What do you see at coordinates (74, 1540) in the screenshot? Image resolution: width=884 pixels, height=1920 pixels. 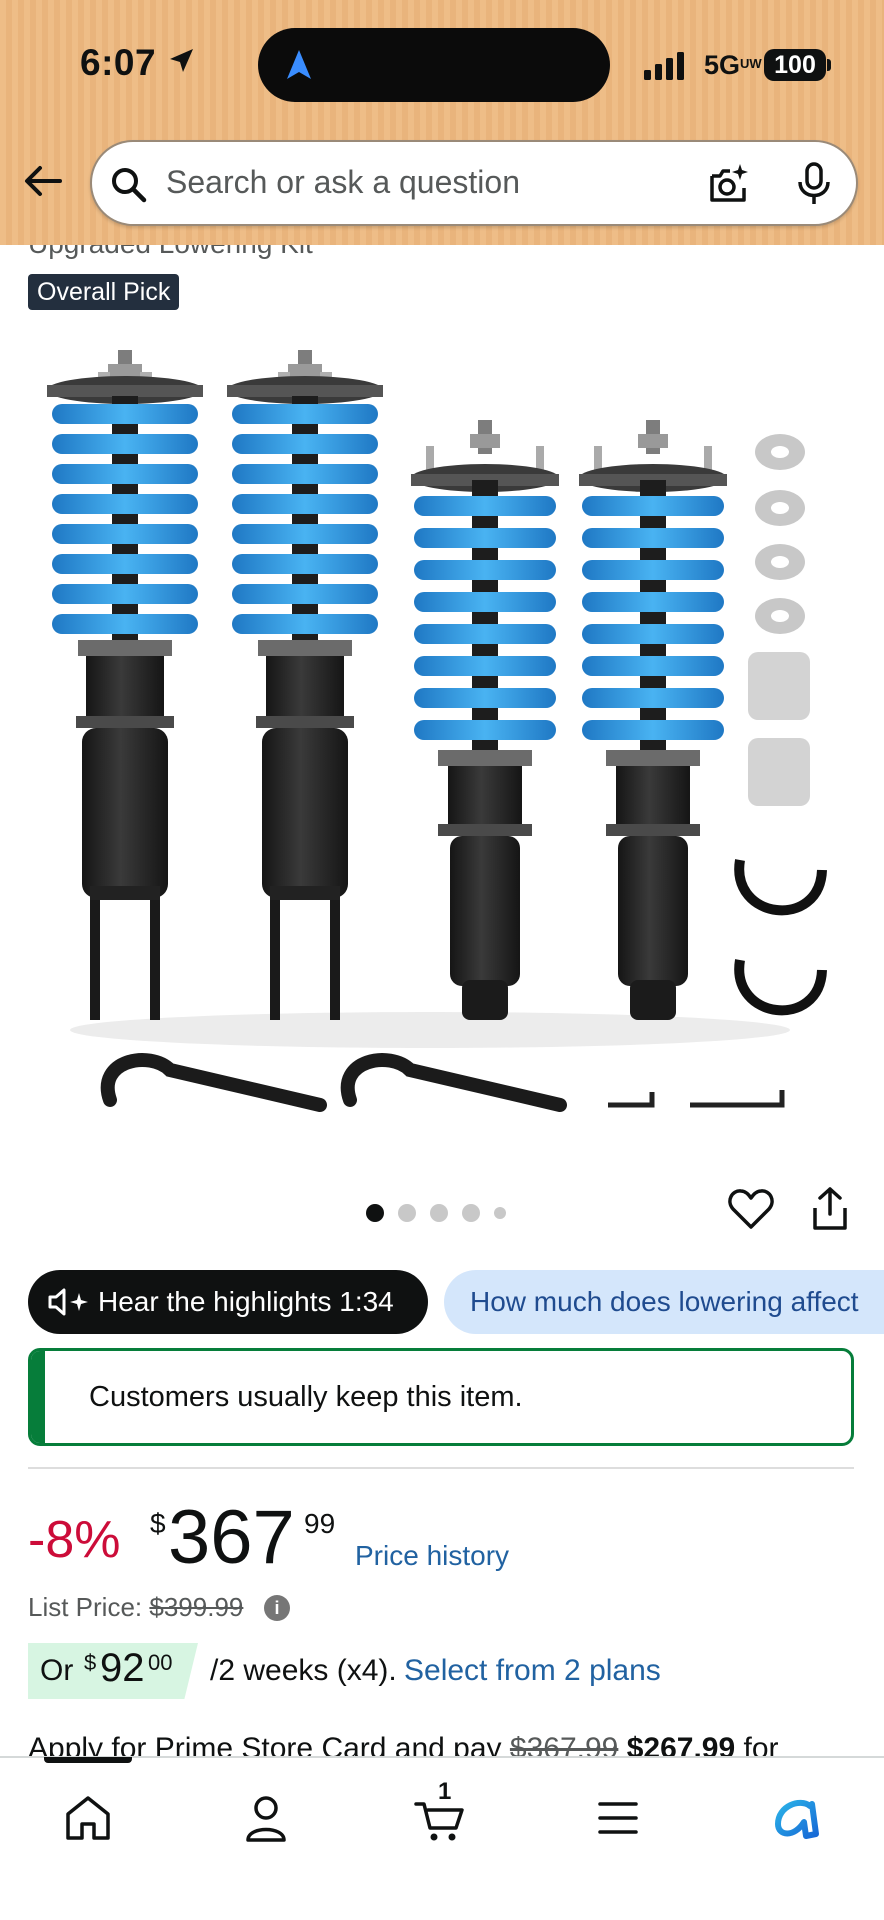 I see `discount-percent: -8%` at bounding box center [74, 1540].